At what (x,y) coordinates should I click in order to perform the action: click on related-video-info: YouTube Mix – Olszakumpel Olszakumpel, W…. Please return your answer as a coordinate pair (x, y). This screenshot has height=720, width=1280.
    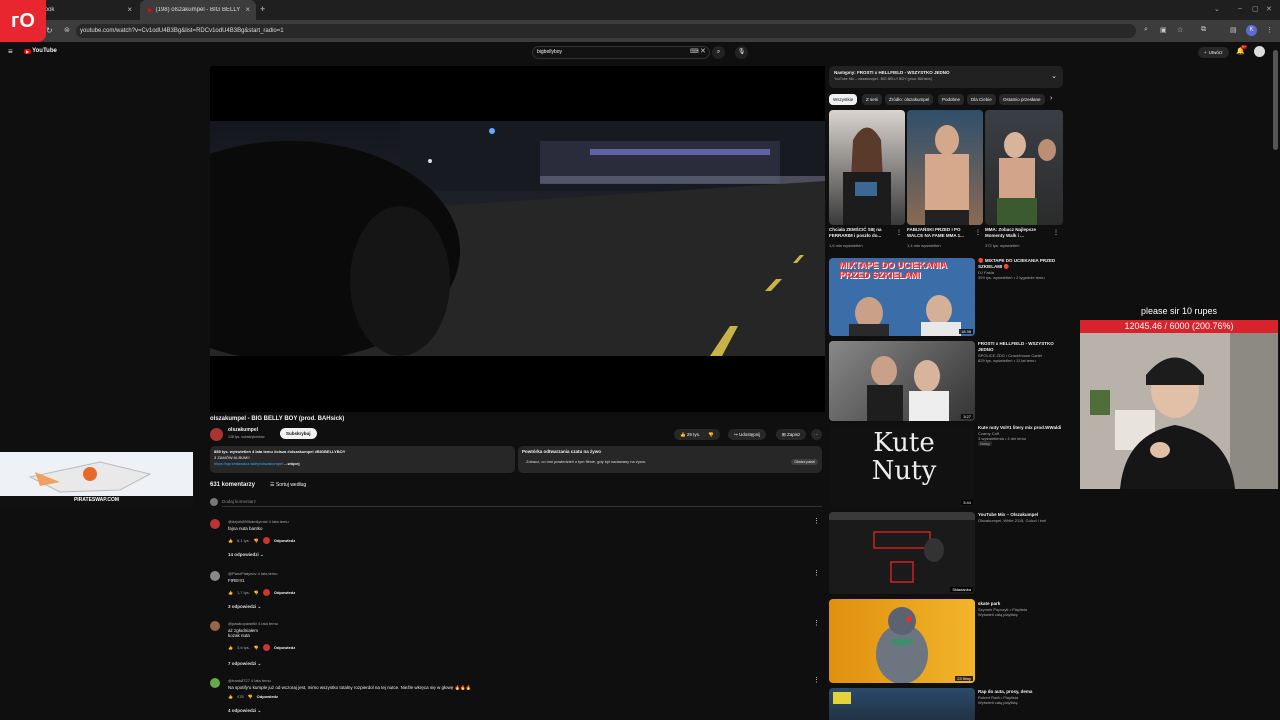
    Looking at the image, I should click on (1020, 517).